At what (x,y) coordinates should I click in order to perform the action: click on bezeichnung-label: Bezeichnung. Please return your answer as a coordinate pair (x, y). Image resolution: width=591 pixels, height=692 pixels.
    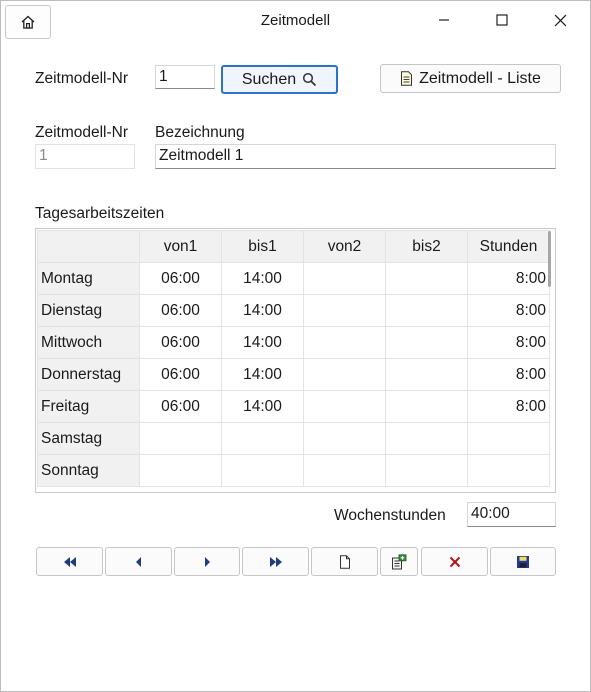
    Looking at the image, I should click on (200, 132).